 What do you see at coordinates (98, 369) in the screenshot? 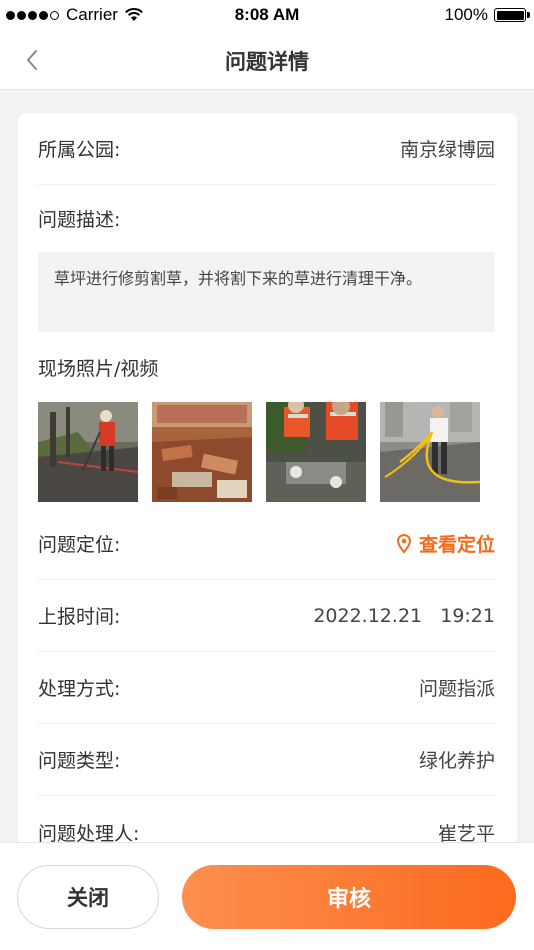
I see `media-label: 现场照片/视频` at bounding box center [98, 369].